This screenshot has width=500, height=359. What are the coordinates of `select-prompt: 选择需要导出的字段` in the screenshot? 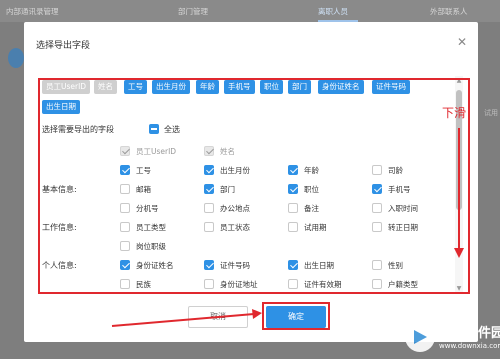 It's located at (78, 129).